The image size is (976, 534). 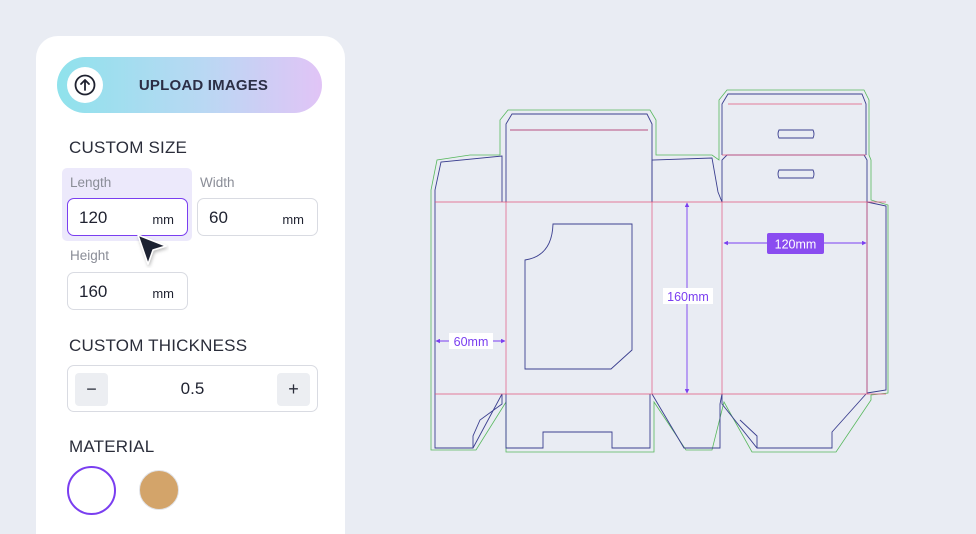 What do you see at coordinates (159, 490) in the screenshot?
I see `material-swatch-kraft` at bounding box center [159, 490].